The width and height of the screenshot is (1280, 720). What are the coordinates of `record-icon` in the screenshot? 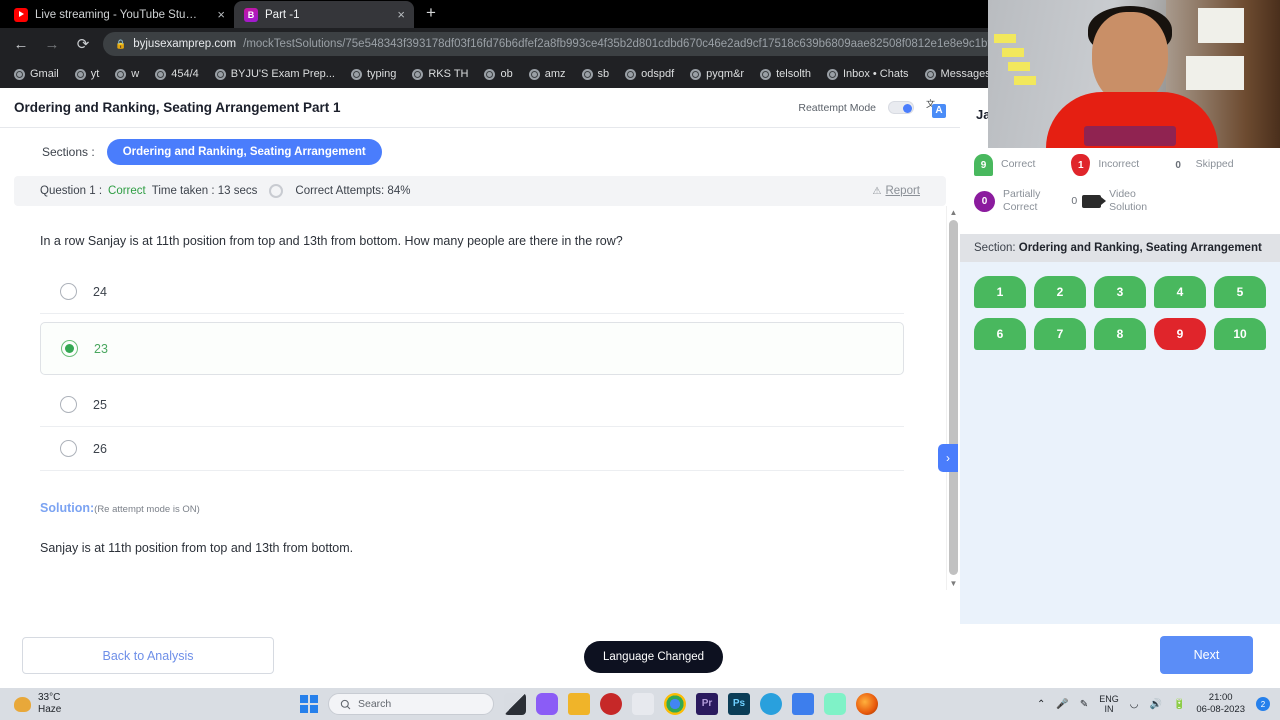 It's located at (611, 704).